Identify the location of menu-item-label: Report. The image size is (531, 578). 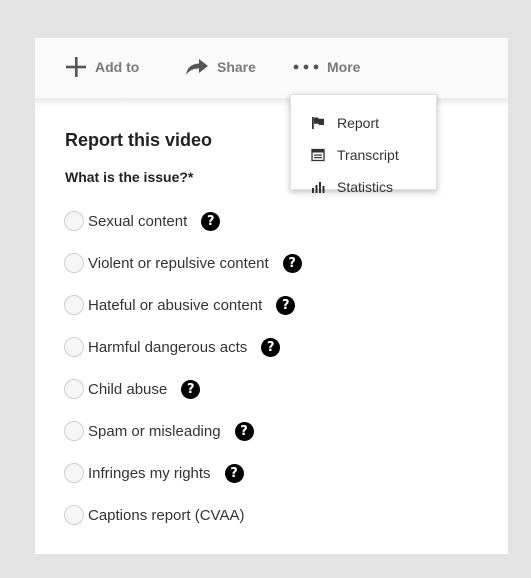
(358, 123).